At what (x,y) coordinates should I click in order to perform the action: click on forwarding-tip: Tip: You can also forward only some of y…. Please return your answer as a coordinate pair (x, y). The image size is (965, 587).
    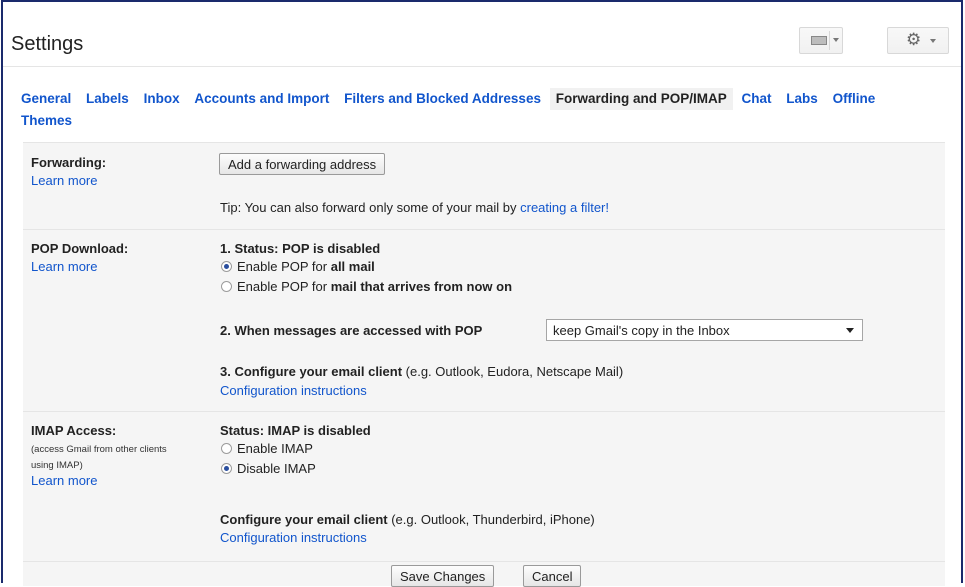
    Looking at the image, I should click on (414, 207).